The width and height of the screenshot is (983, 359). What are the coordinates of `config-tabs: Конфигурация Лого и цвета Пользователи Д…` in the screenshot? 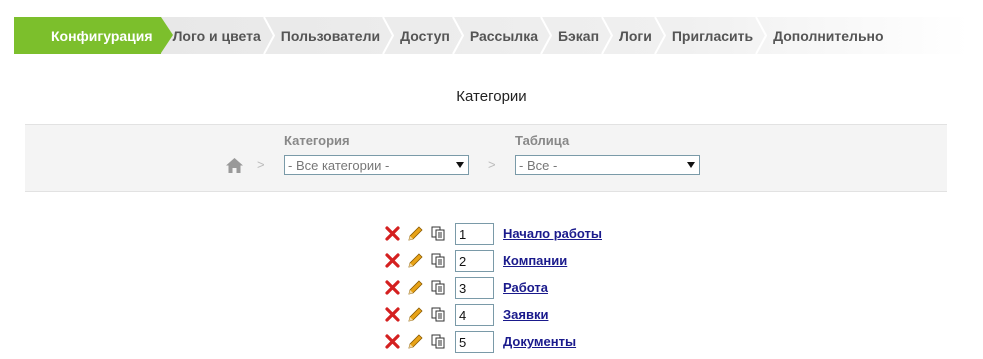 It's located at (491, 35).